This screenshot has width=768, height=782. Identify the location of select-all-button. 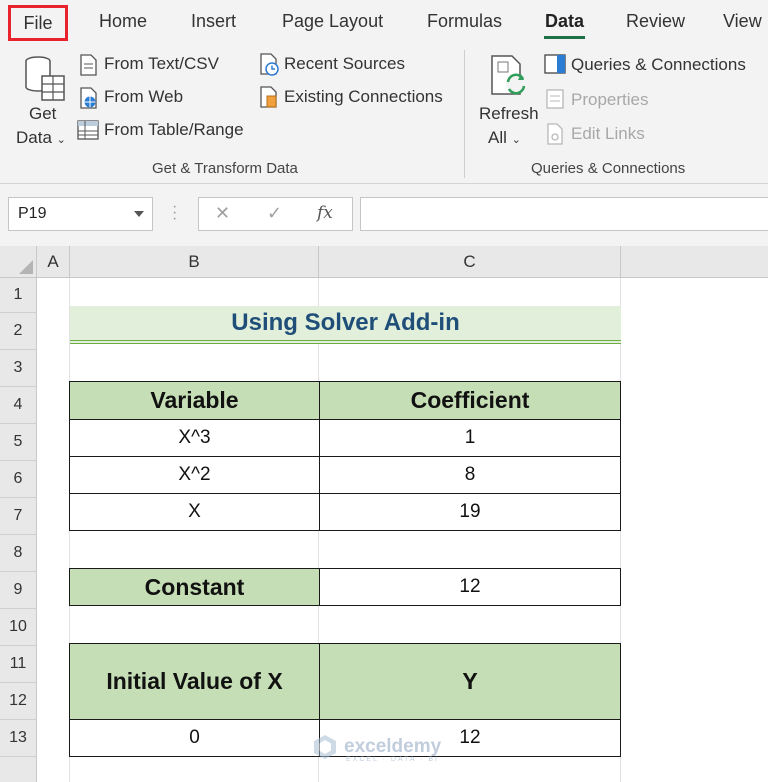
(18, 262).